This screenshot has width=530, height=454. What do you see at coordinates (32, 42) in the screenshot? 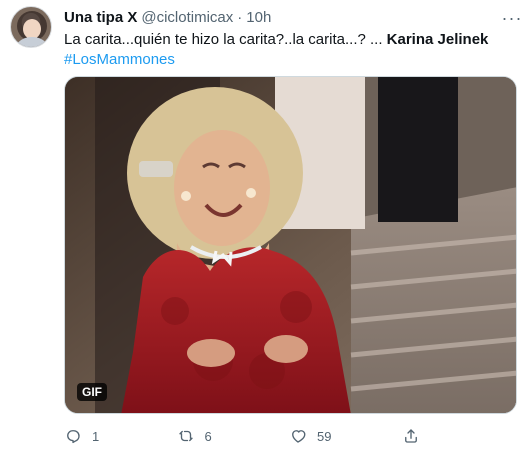
I see `avatar-shirt` at bounding box center [32, 42].